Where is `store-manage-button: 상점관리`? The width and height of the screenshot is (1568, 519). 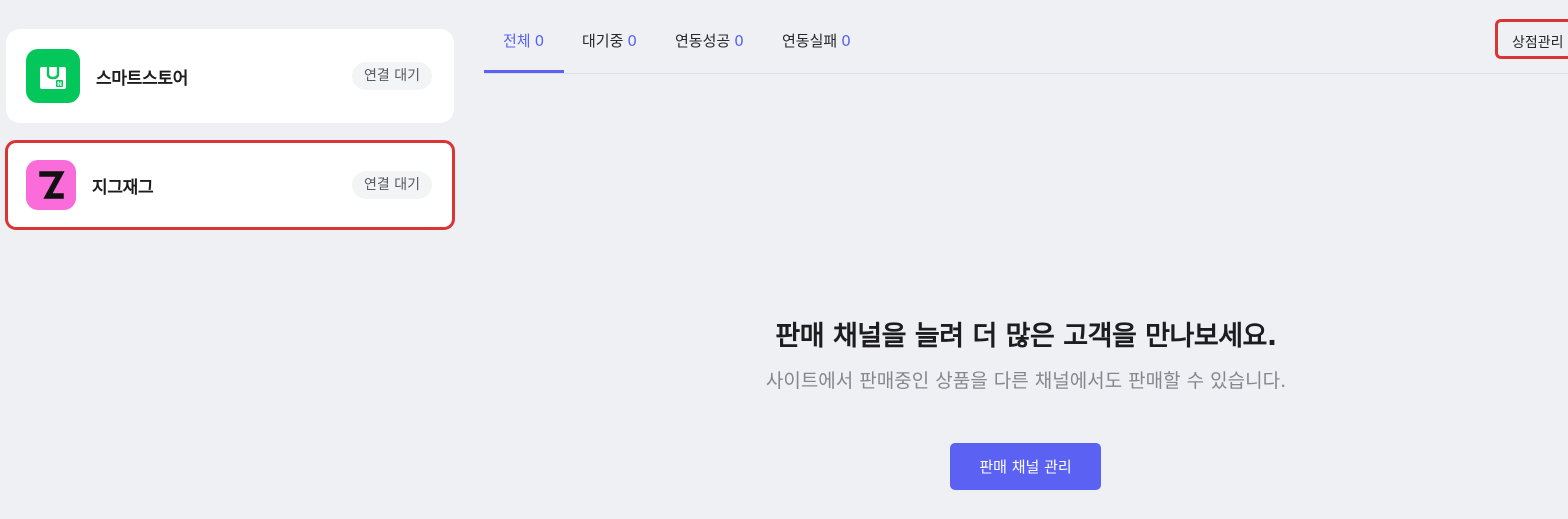
store-manage-button: 상점관리 is located at coordinates (1531, 39).